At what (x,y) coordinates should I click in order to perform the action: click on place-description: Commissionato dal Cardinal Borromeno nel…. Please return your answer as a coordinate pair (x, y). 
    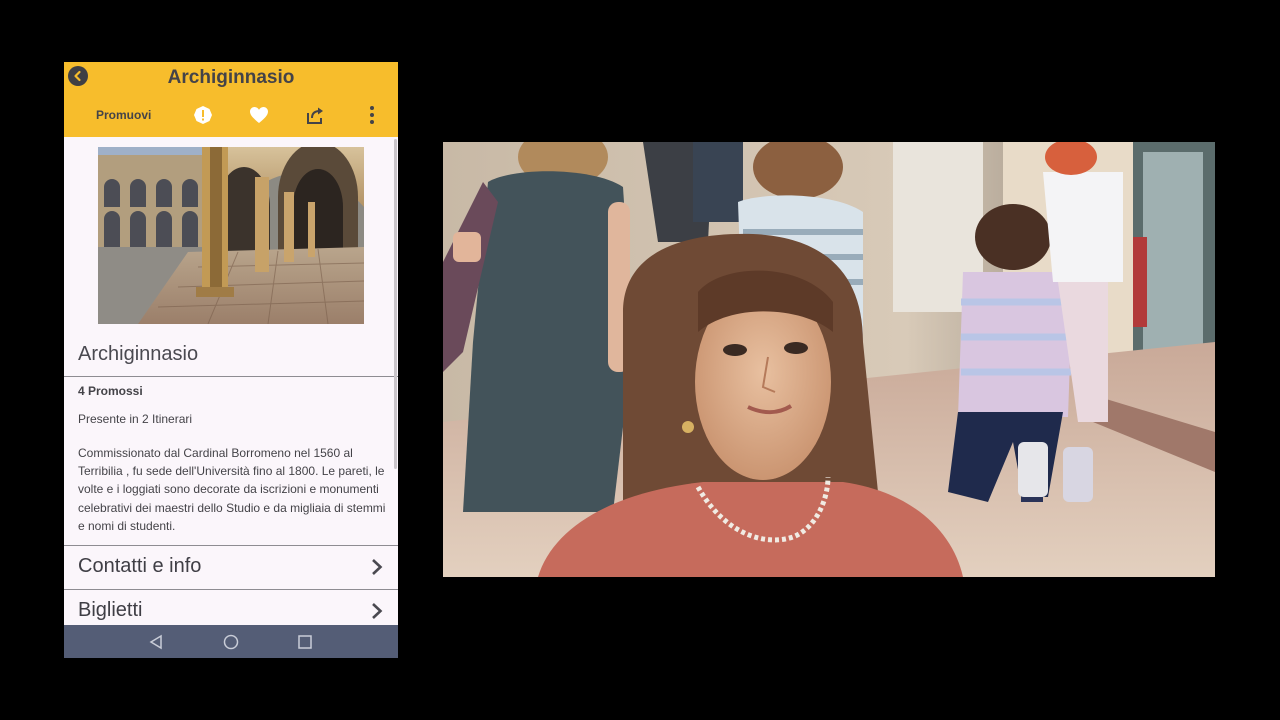
    Looking at the image, I should click on (232, 489).